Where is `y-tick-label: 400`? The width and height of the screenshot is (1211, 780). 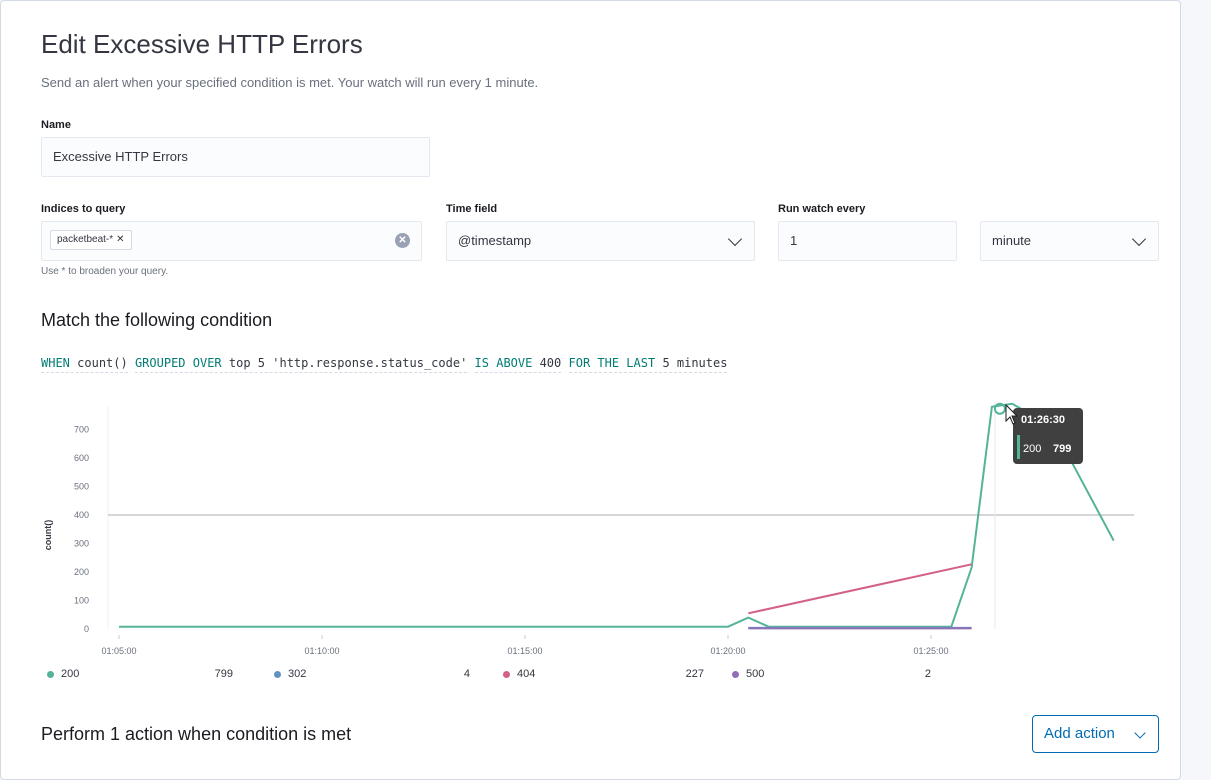 y-tick-label: 400 is located at coordinates (81, 515).